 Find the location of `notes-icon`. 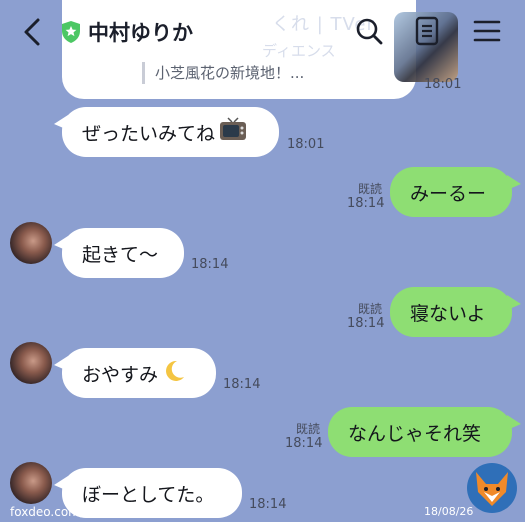

notes-icon is located at coordinates (427, 31).